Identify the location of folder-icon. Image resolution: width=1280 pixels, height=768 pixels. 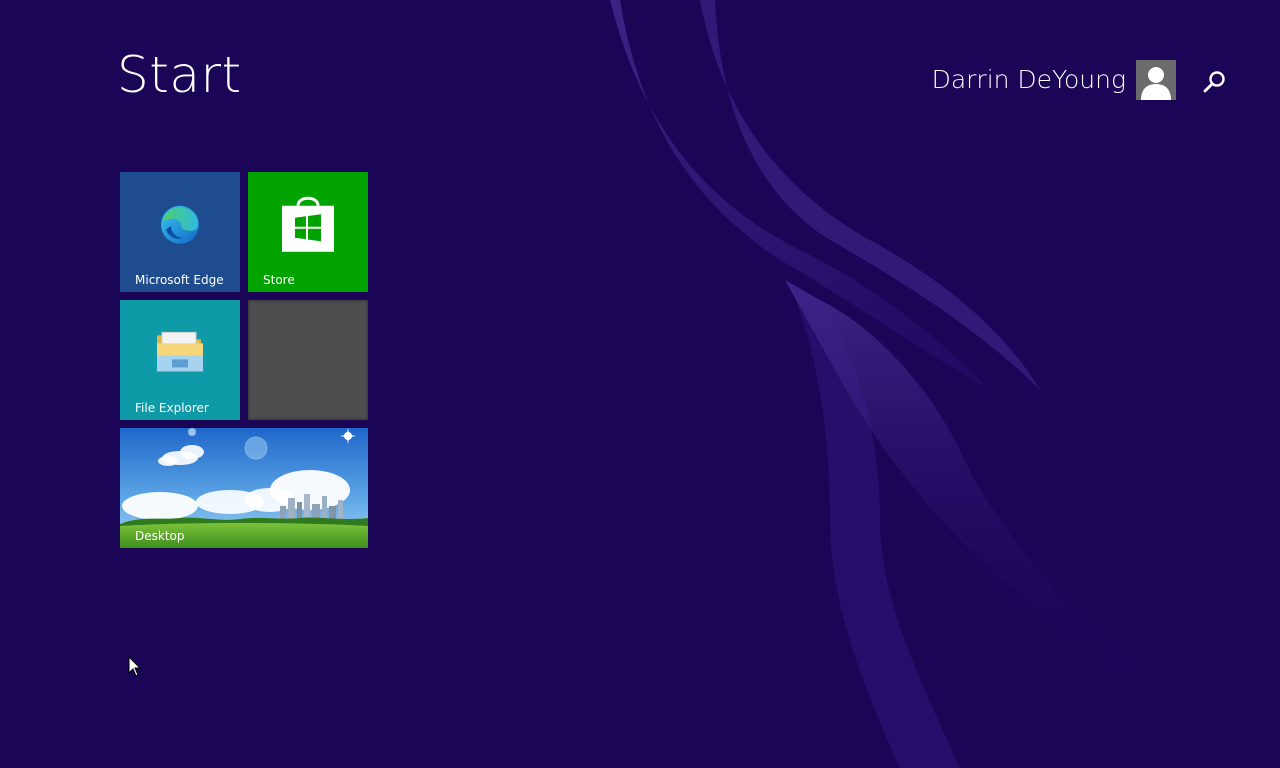
(180, 354).